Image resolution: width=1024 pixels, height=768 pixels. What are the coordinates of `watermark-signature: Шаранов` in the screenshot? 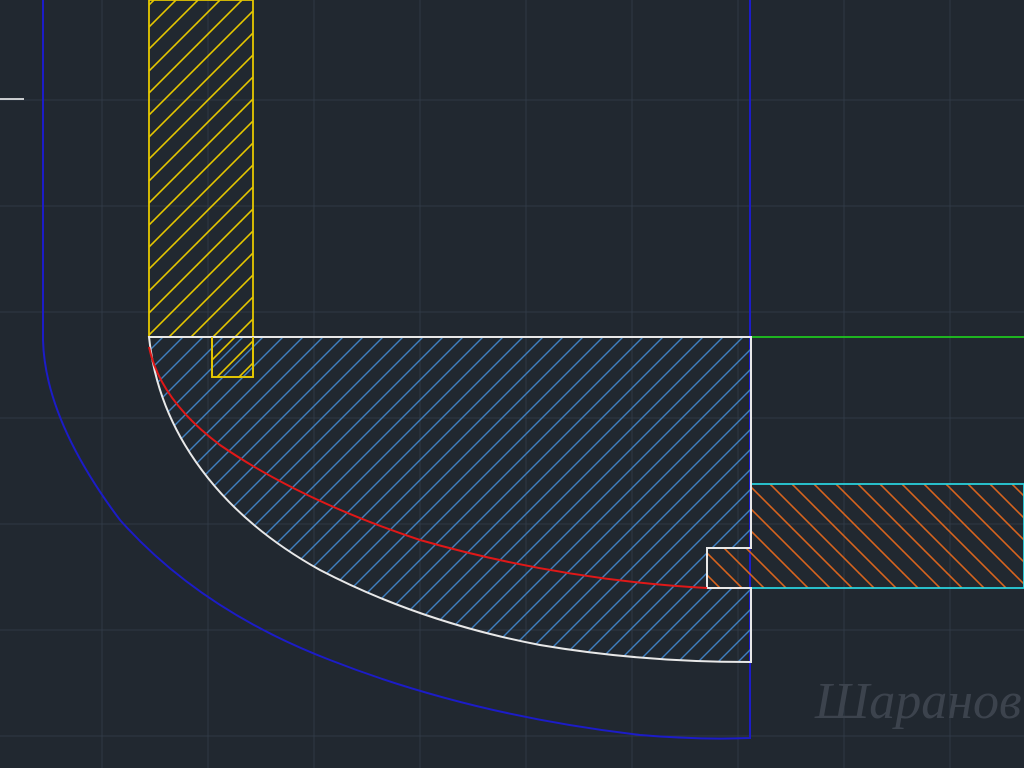 It's located at (918, 701).